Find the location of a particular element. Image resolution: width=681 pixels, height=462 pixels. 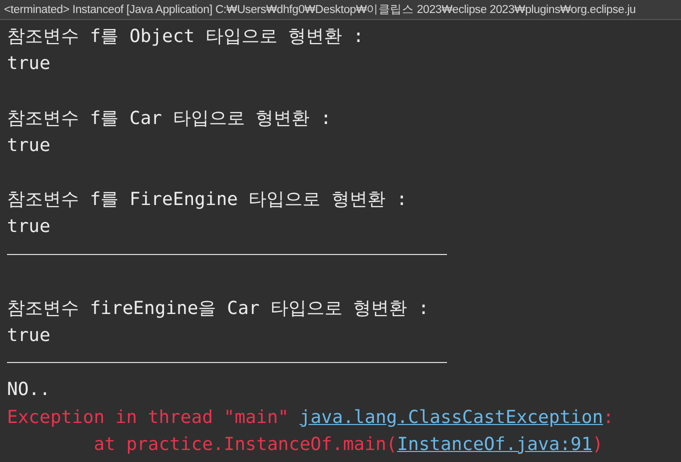

console-output-line: 참조변수 f를 Car 타입으로 형변환 : is located at coordinates (169, 118).